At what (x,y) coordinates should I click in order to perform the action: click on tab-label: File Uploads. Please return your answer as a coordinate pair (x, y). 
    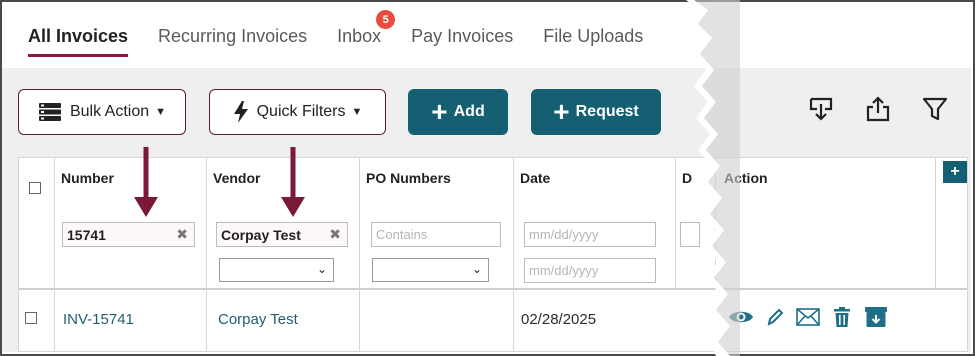
    Looking at the image, I should click on (593, 36).